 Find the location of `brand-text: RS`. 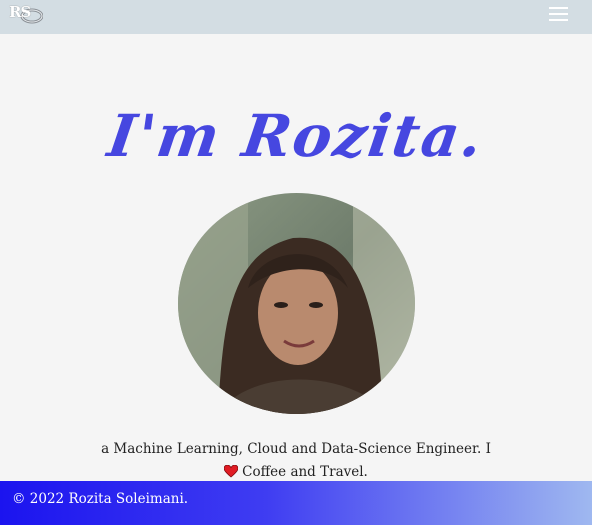

brand-text: RS is located at coordinates (20, 12).